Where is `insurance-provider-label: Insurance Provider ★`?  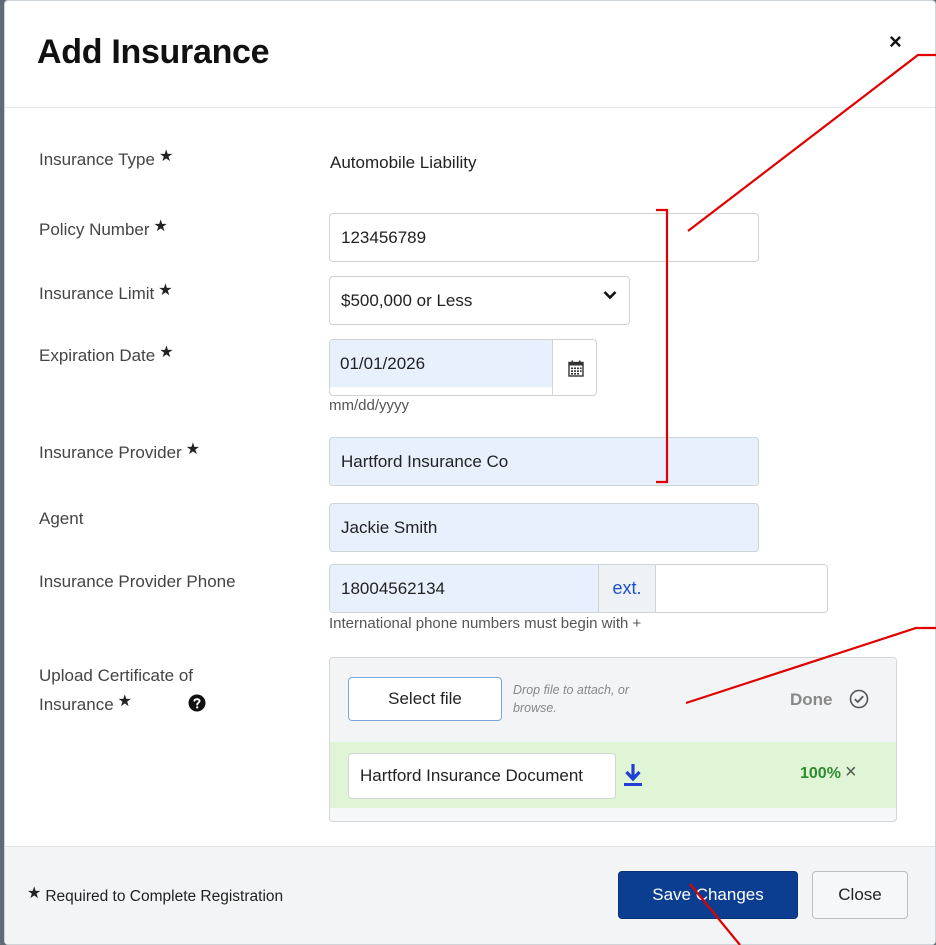
insurance-provider-label: Insurance Provider ★ is located at coordinates (120, 452).